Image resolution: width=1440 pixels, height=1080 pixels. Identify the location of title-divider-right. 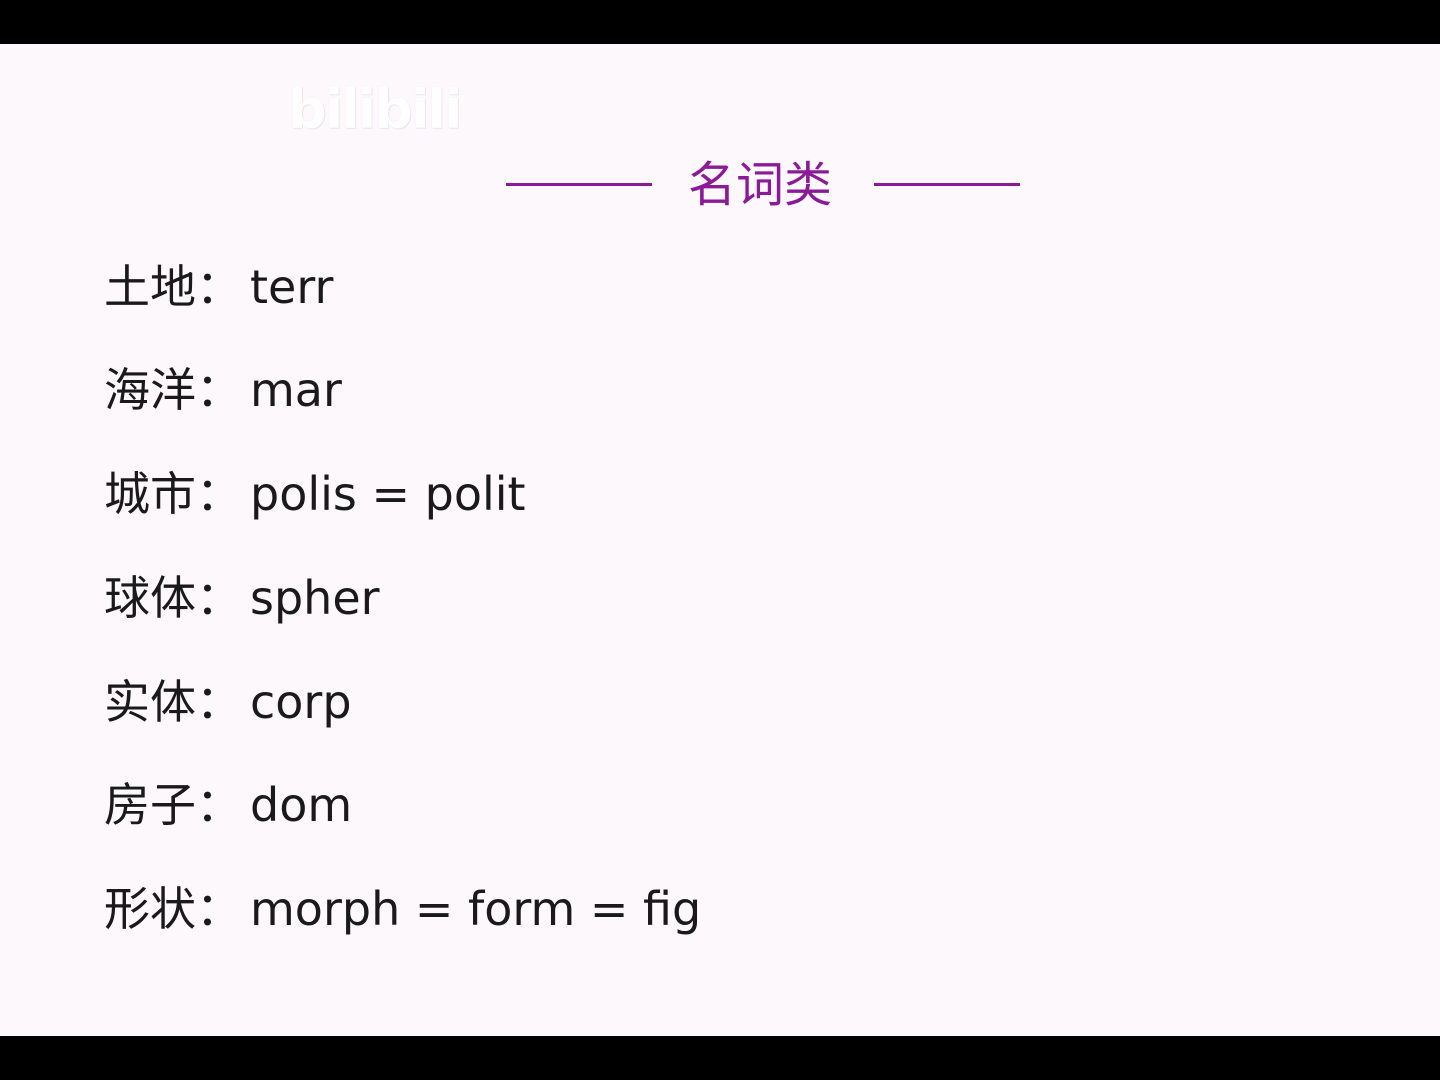
(947, 184).